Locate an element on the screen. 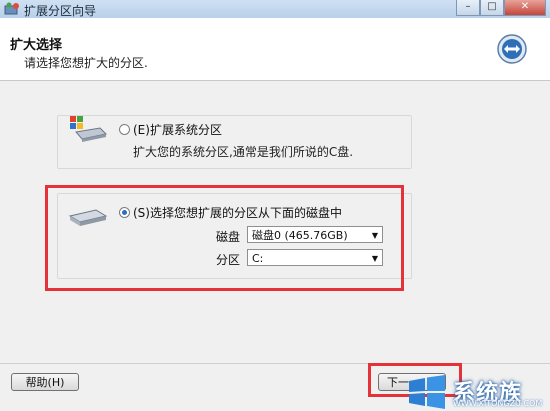 This screenshot has width=550, height=411. partition-select-value: C: is located at coordinates (258, 258).